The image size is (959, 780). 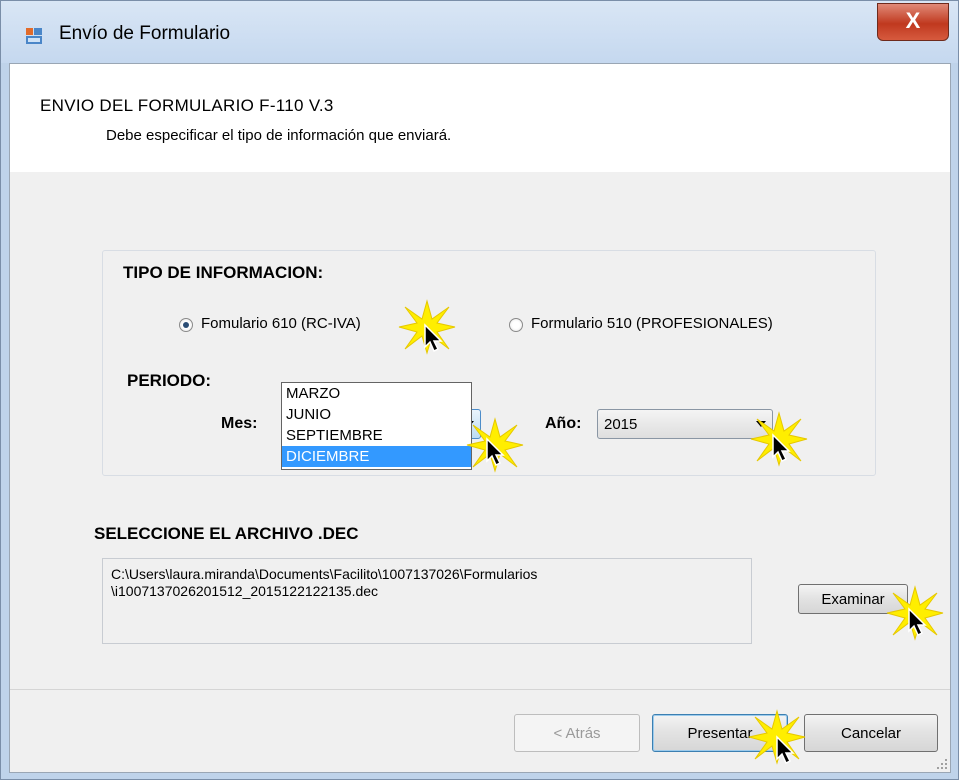 What do you see at coordinates (34, 36) in the screenshot?
I see `app-icon` at bounding box center [34, 36].